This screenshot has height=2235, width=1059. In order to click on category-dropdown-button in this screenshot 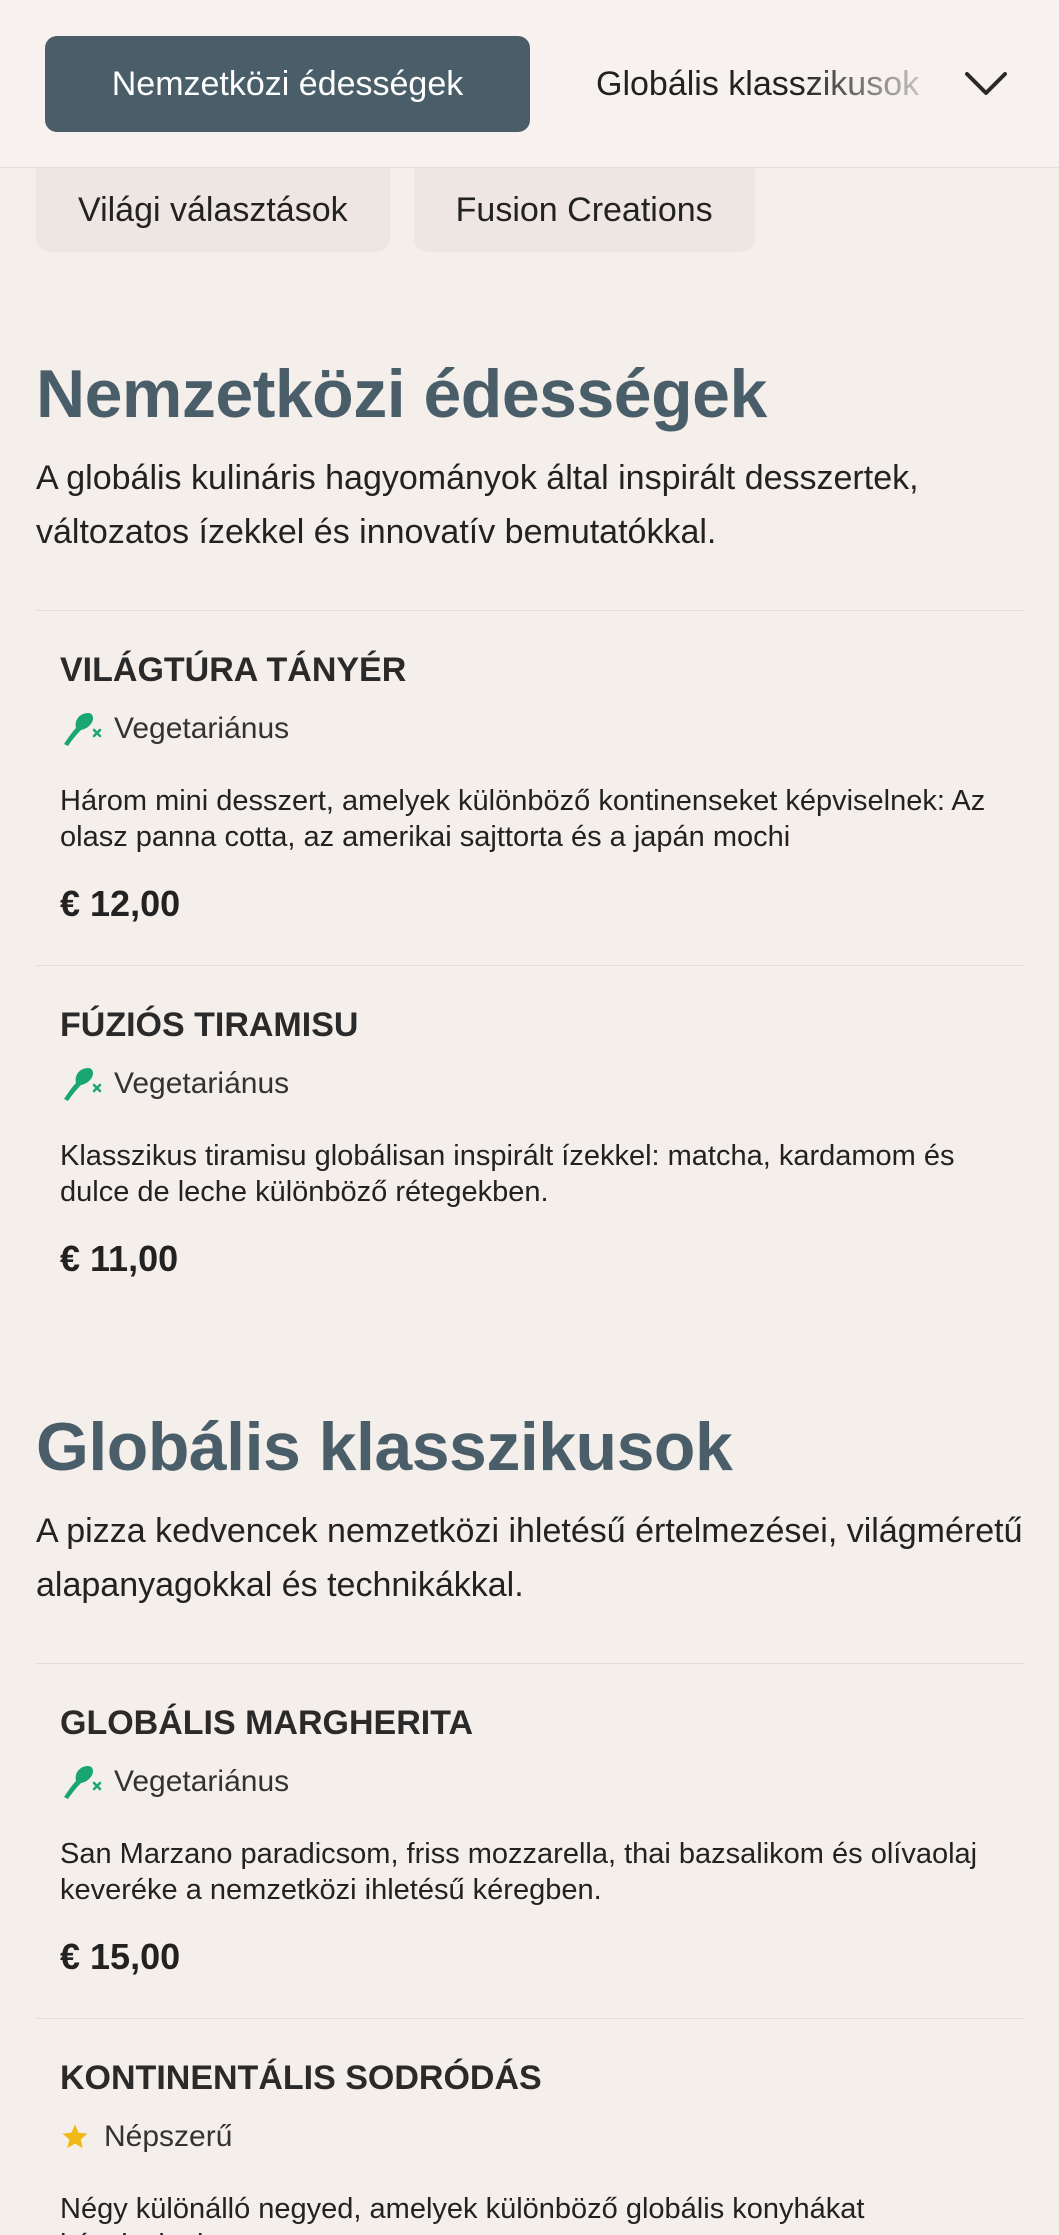, I will do `click(986, 84)`.